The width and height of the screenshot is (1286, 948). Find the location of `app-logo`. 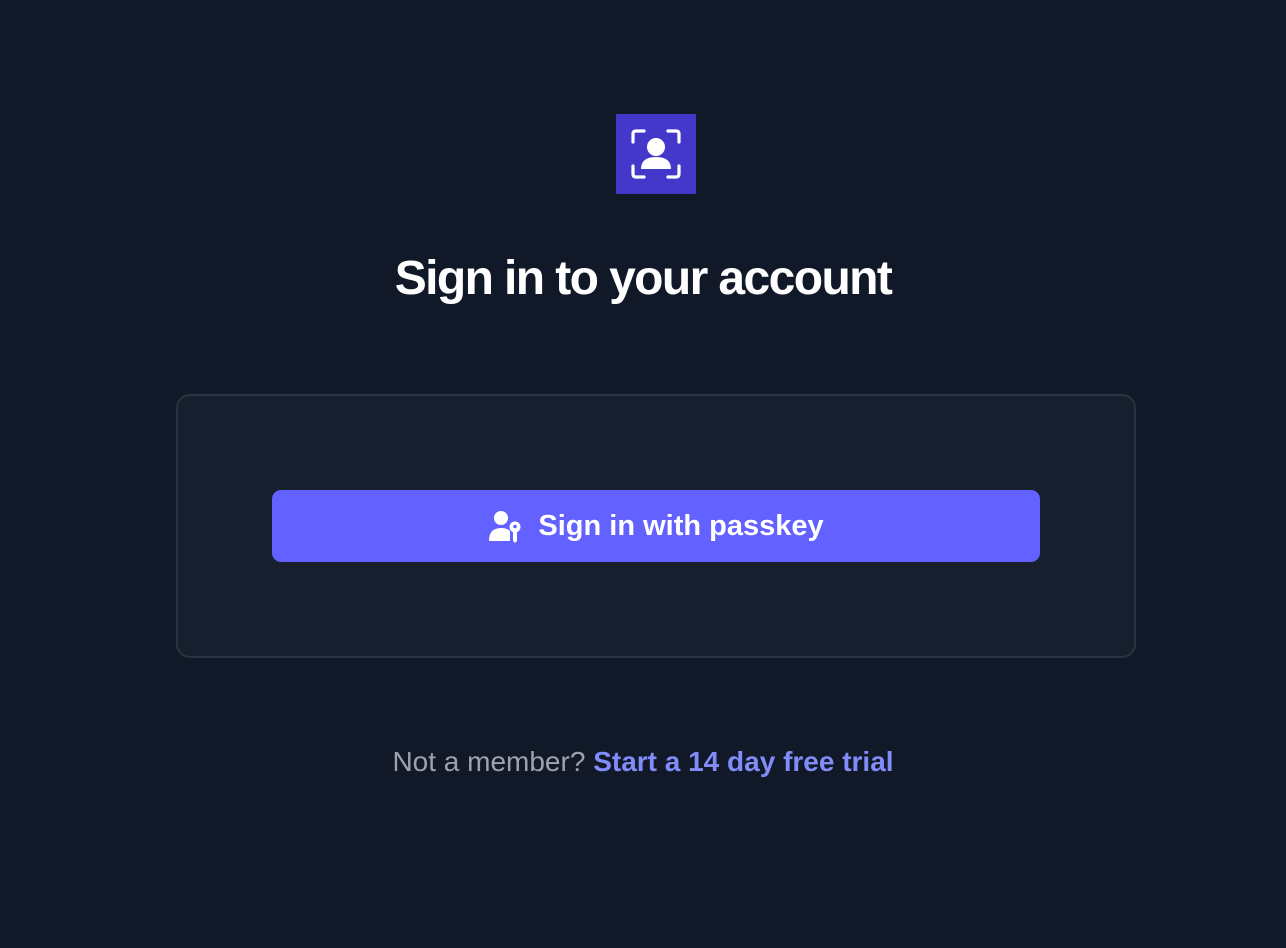

app-logo is located at coordinates (656, 154).